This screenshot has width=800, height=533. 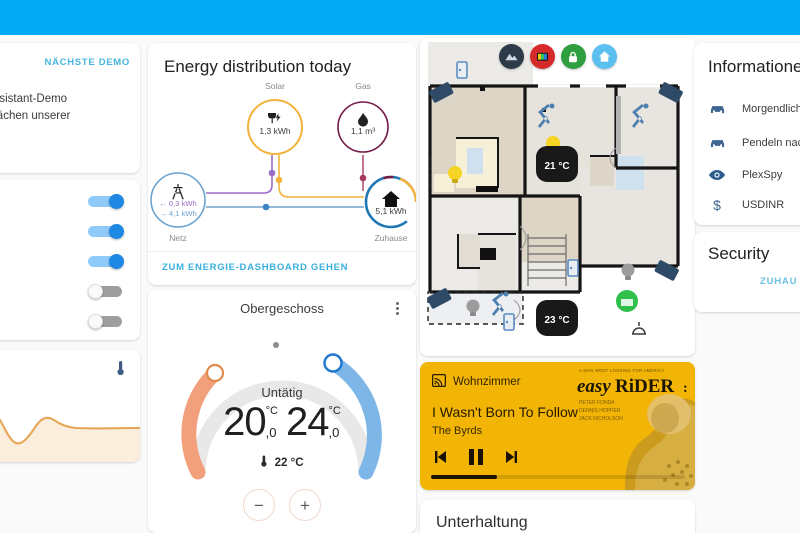 I want to click on pause-icon, so click(x=476, y=459).